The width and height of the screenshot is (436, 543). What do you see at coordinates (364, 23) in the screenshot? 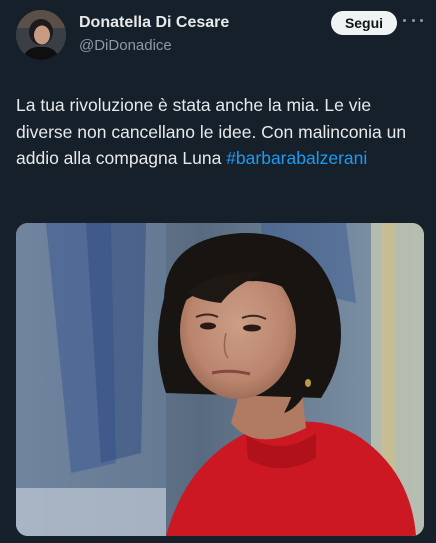
I see `follow-button: Segui` at bounding box center [364, 23].